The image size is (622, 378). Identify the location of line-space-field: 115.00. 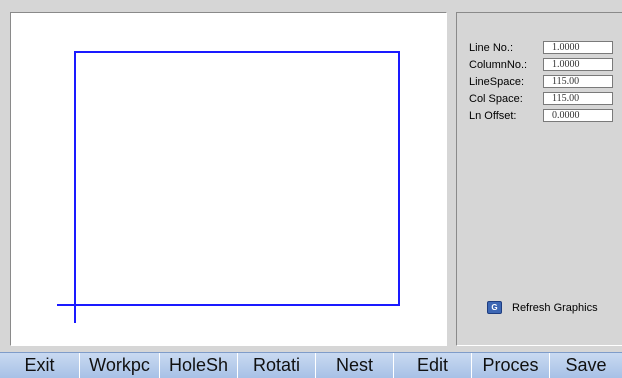
(578, 81).